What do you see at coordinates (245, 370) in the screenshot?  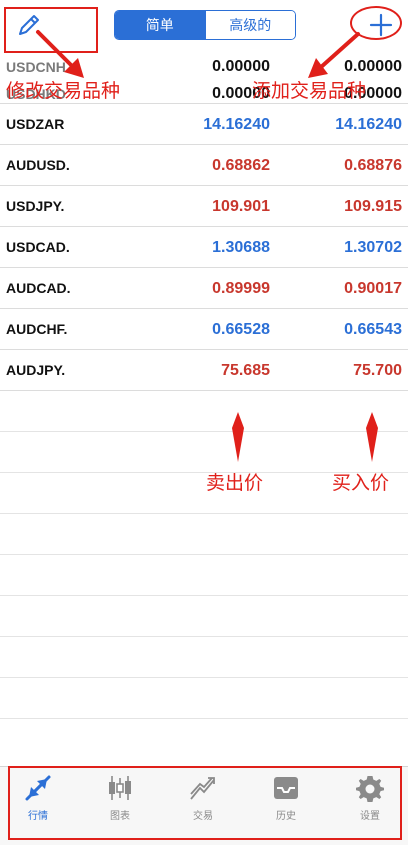 I see `quote-bid: 75.685` at bounding box center [245, 370].